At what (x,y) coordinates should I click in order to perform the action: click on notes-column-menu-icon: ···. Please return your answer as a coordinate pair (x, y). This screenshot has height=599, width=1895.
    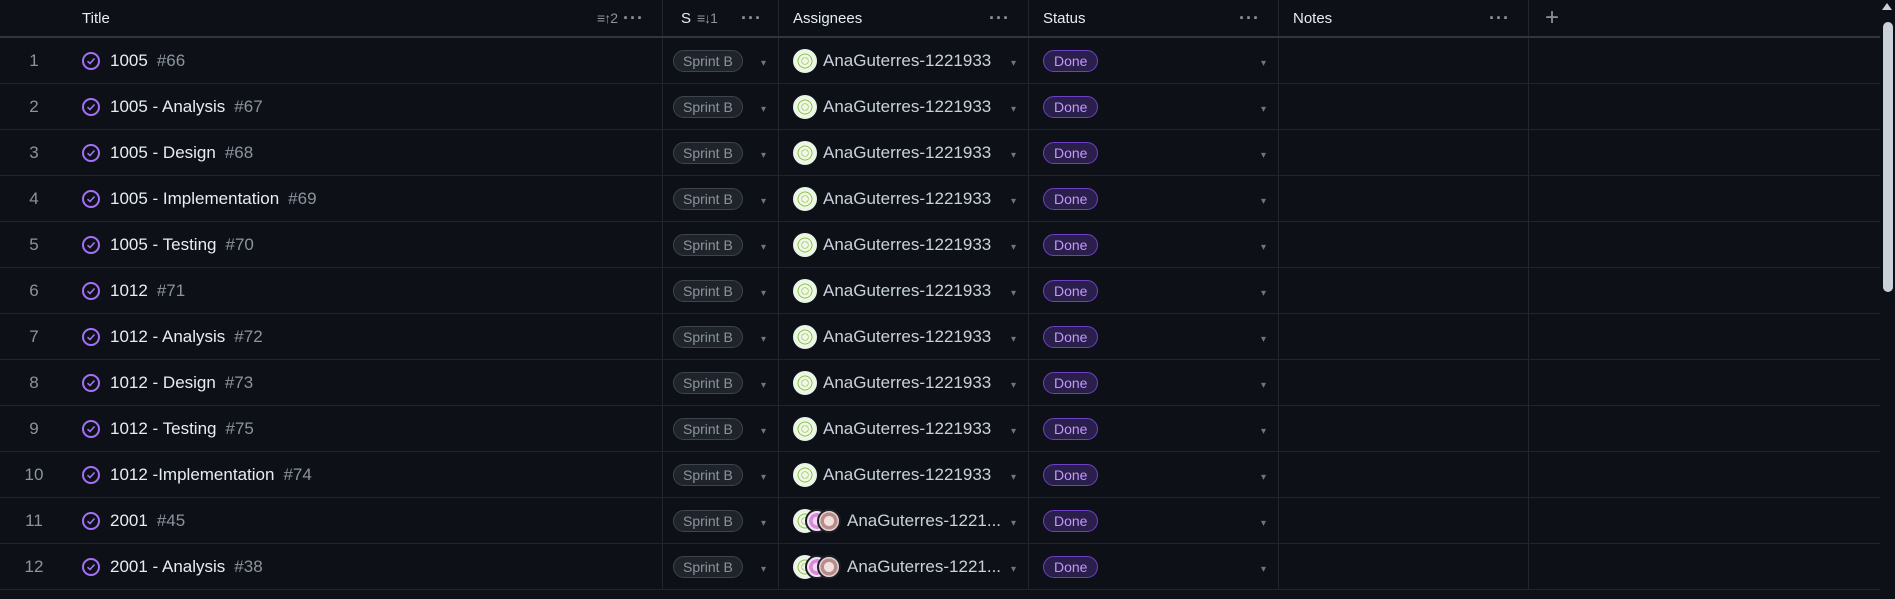
    Looking at the image, I should click on (1499, 18).